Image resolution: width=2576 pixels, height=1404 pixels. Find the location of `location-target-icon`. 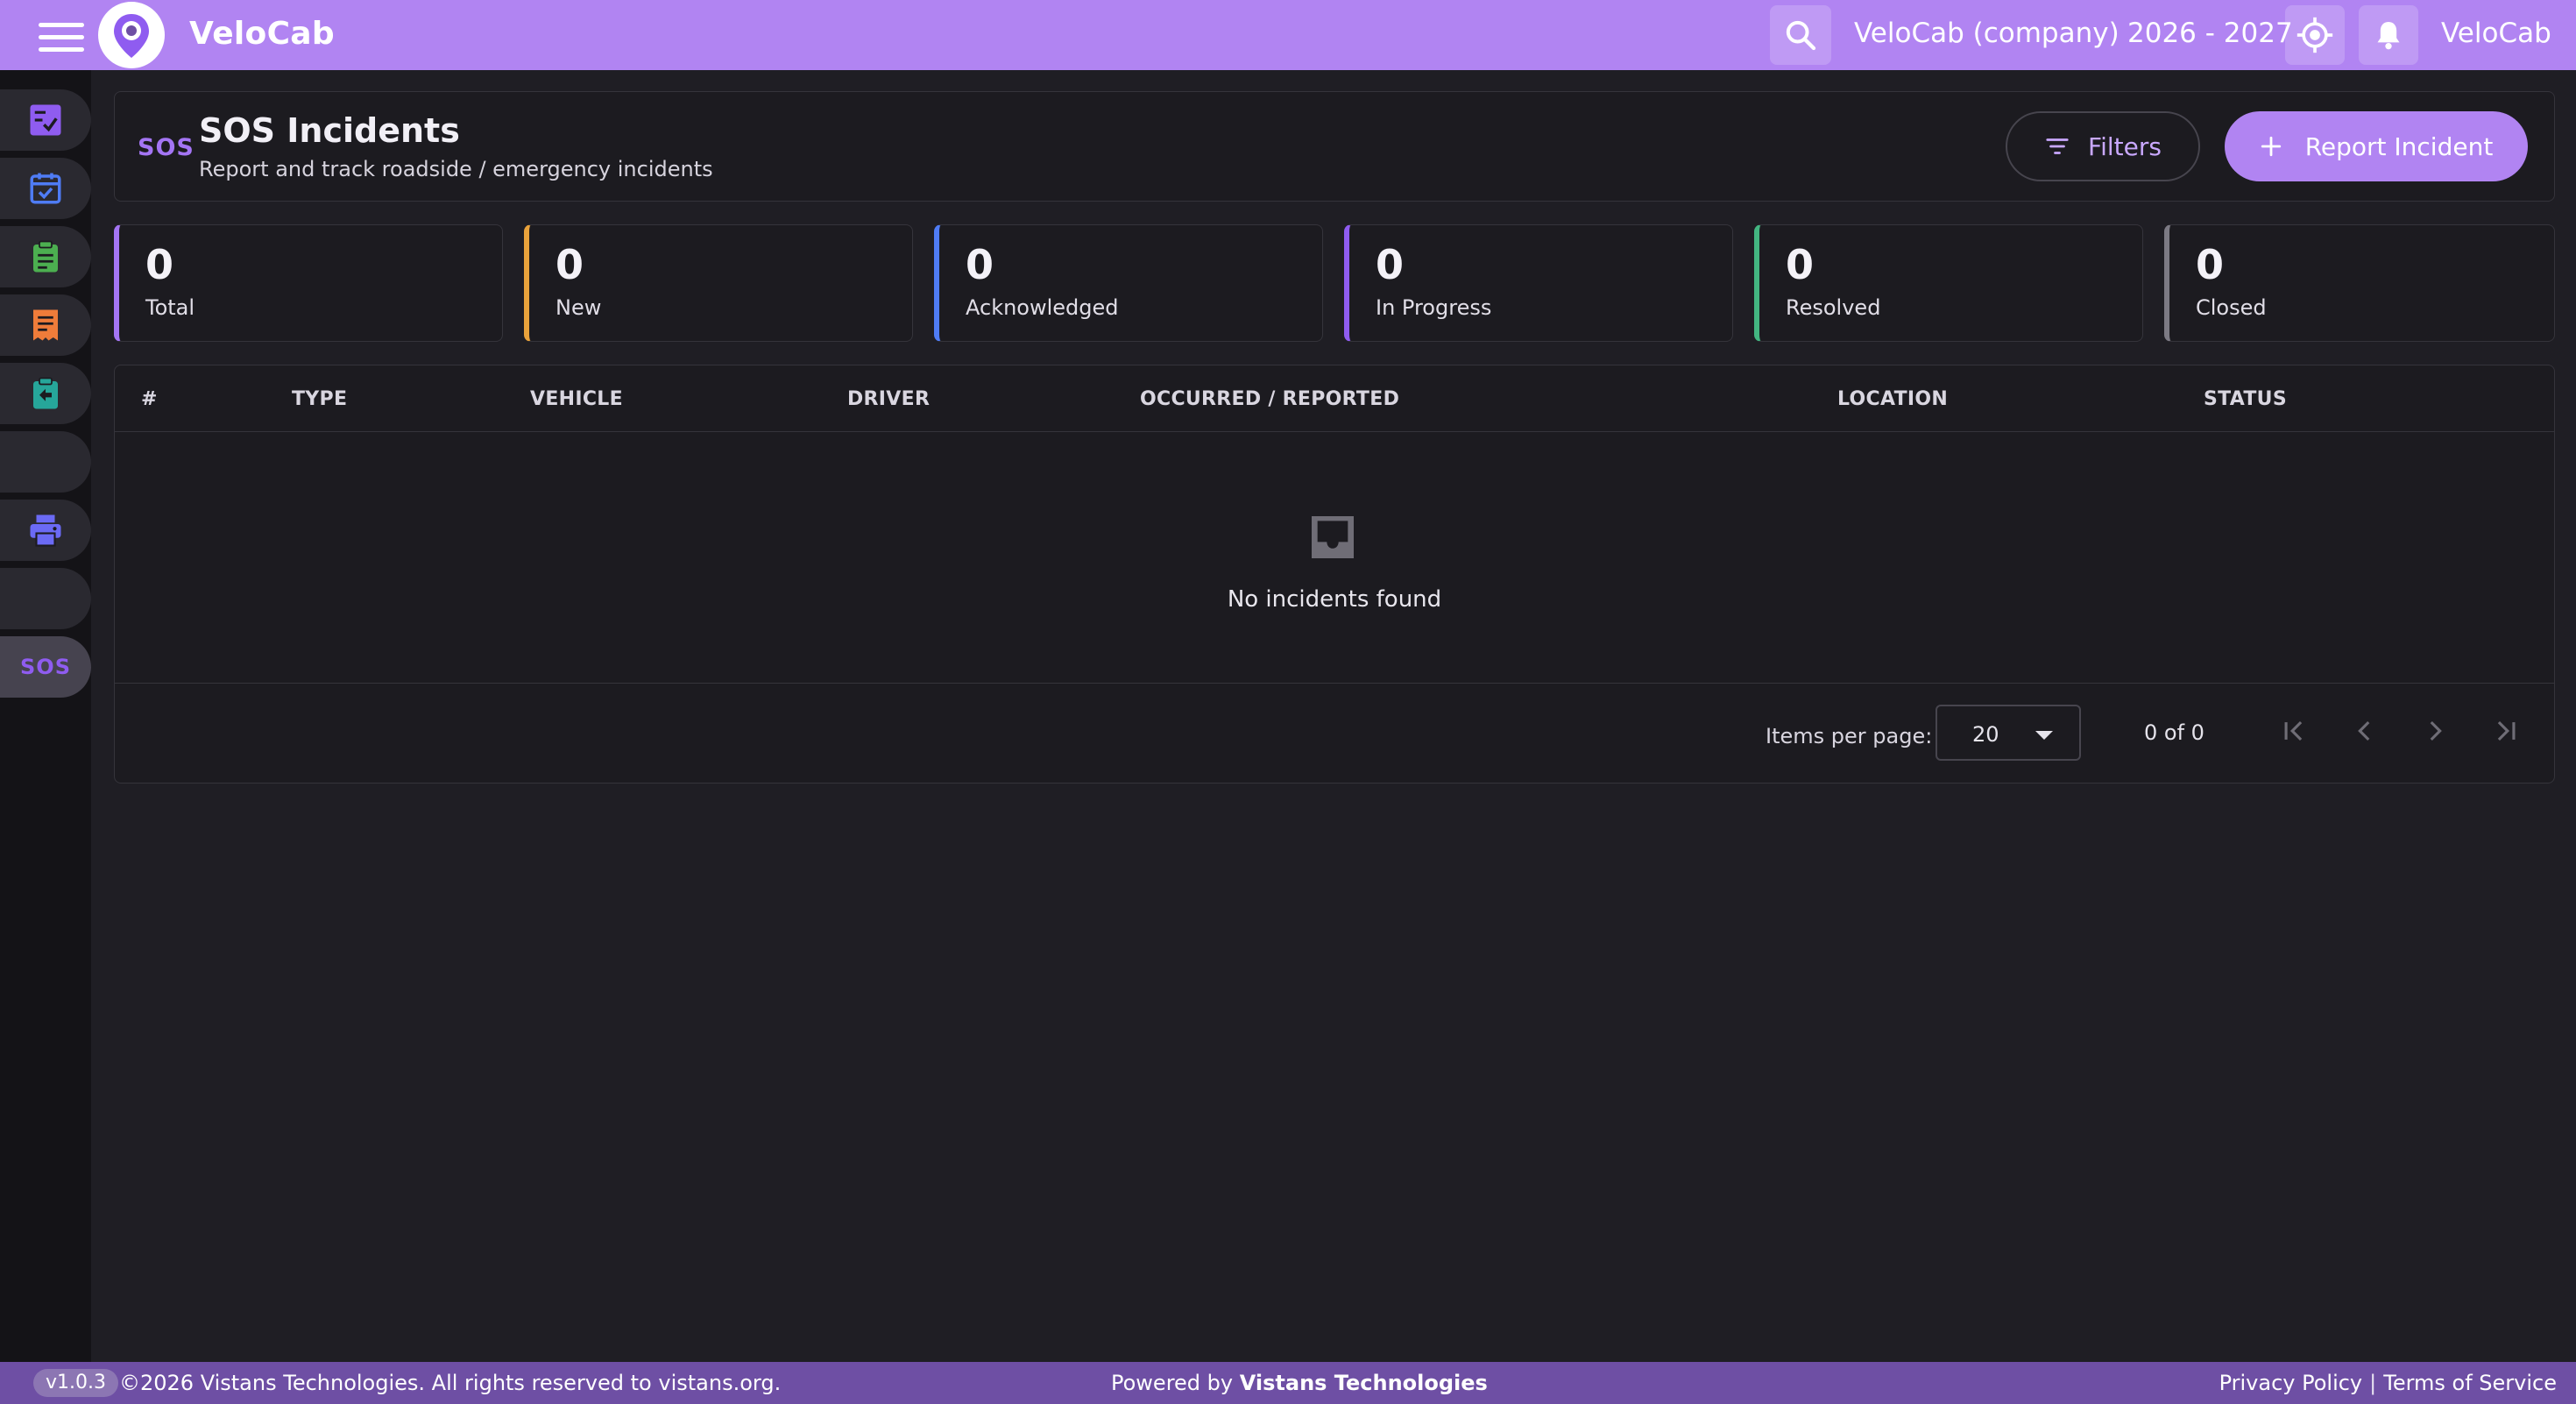

location-target-icon is located at coordinates (2314, 35).